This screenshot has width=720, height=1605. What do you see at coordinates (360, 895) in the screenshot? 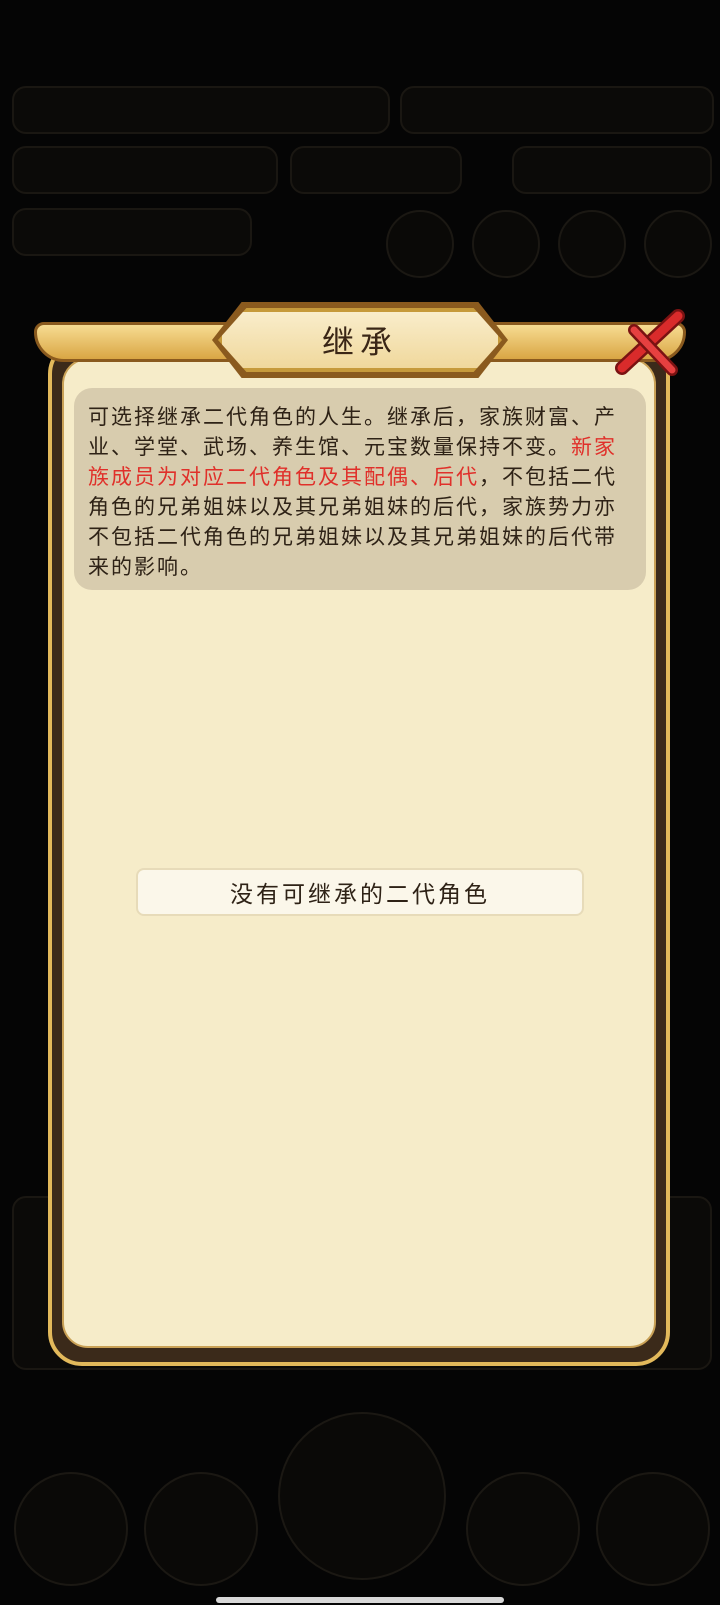
I see `empty-message-text: 没有可继承的二代角色` at bounding box center [360, 895].